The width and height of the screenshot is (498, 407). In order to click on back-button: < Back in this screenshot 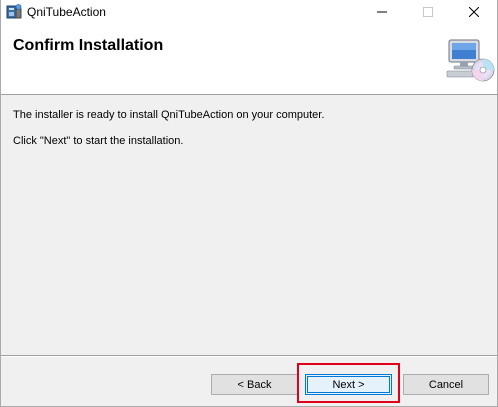, I will do `click(254, 384)`.